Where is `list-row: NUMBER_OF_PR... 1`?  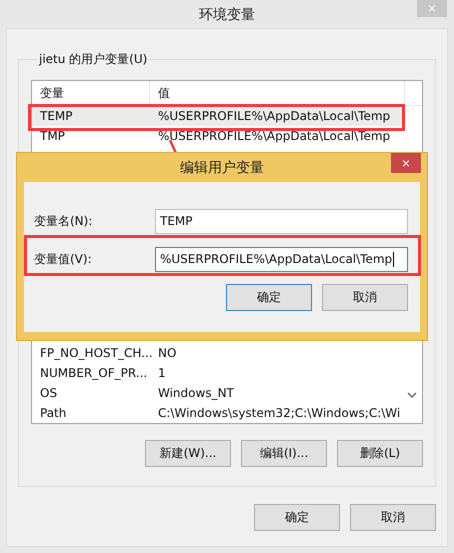
list-row: NUMBER_OF_PR... 1 is located at coordinates (218, 373).